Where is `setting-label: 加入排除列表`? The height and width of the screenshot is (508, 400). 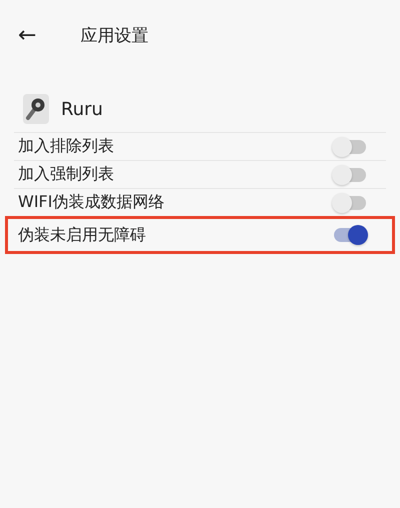 setting-label: 加入排除列表 is located at coordinates (66, 146).